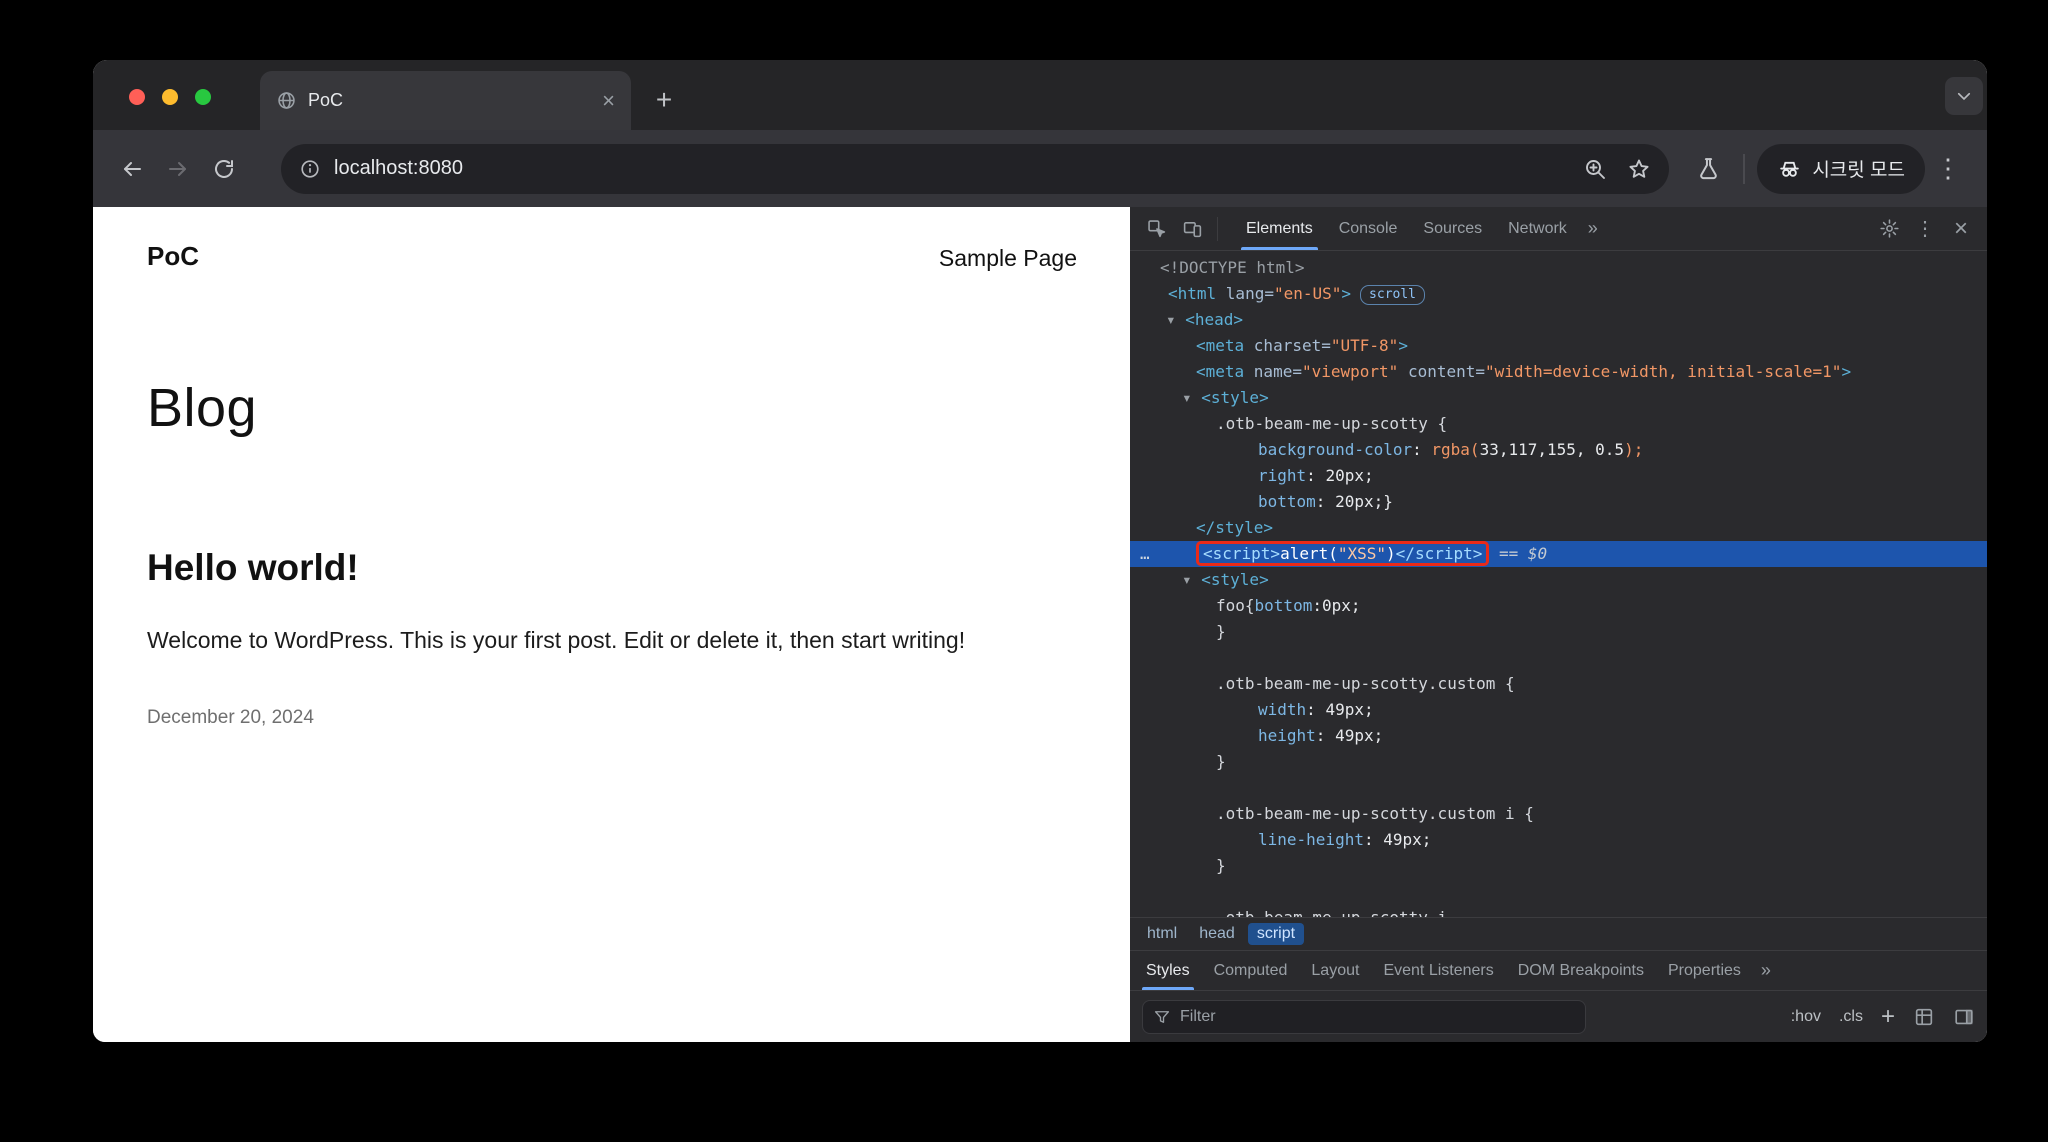 This screenshot has height=1142, width=2048. I want to click on tree-line: .otb-beam-me-up-scotty.custom {, so click(1558, 684).